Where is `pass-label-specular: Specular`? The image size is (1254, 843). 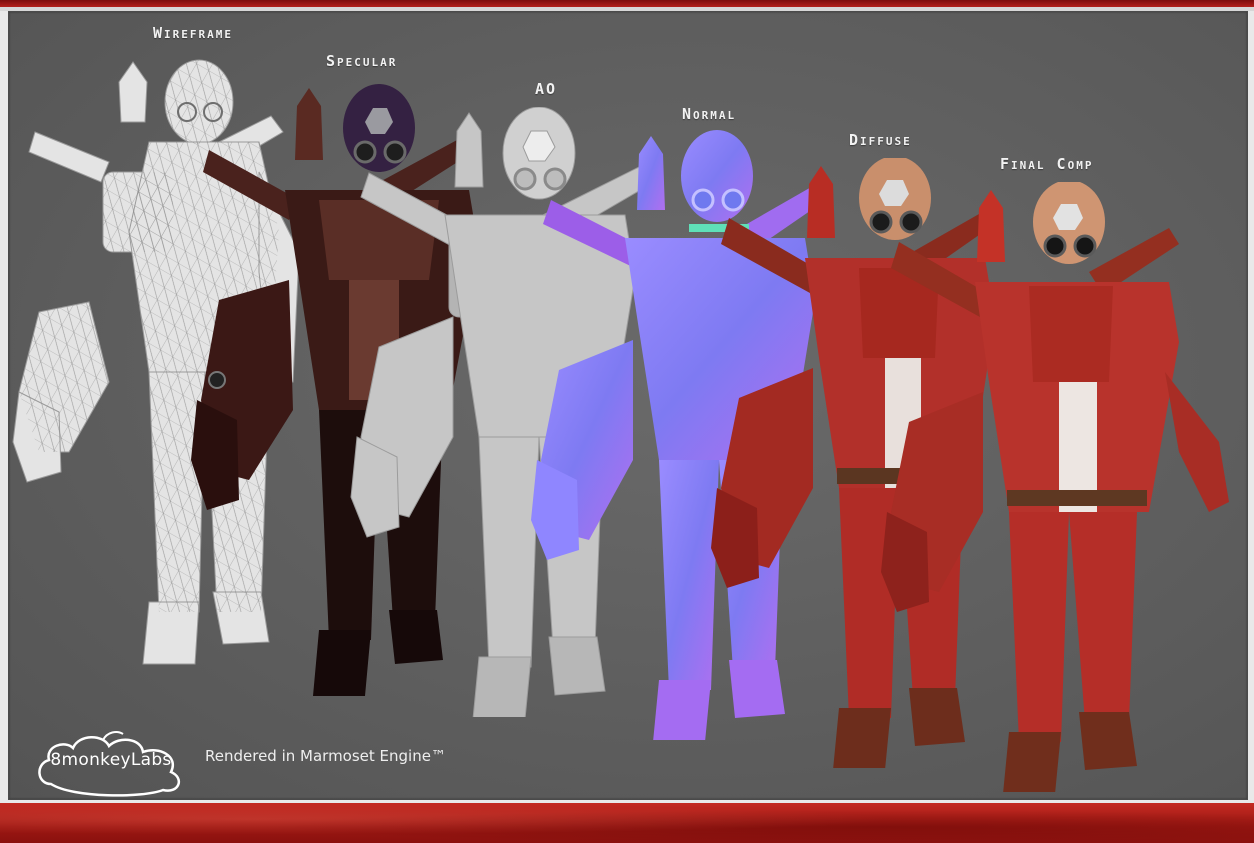
pass-label-specular: Specular is located at coordinates (362, 61).